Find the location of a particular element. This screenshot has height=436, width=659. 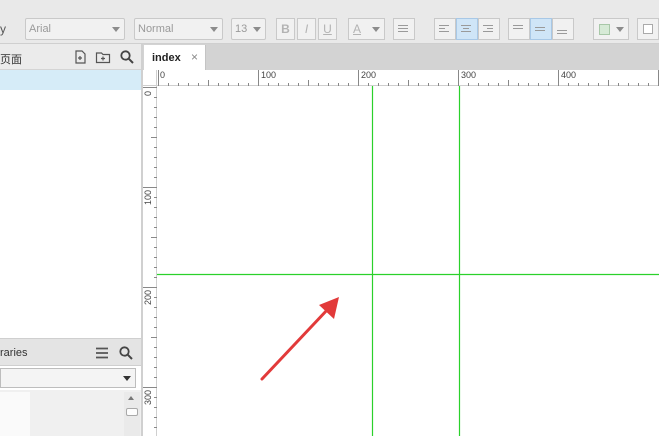

horizontal-ruler: 0 100 200 300 400 is located at coordinates (408, 78).